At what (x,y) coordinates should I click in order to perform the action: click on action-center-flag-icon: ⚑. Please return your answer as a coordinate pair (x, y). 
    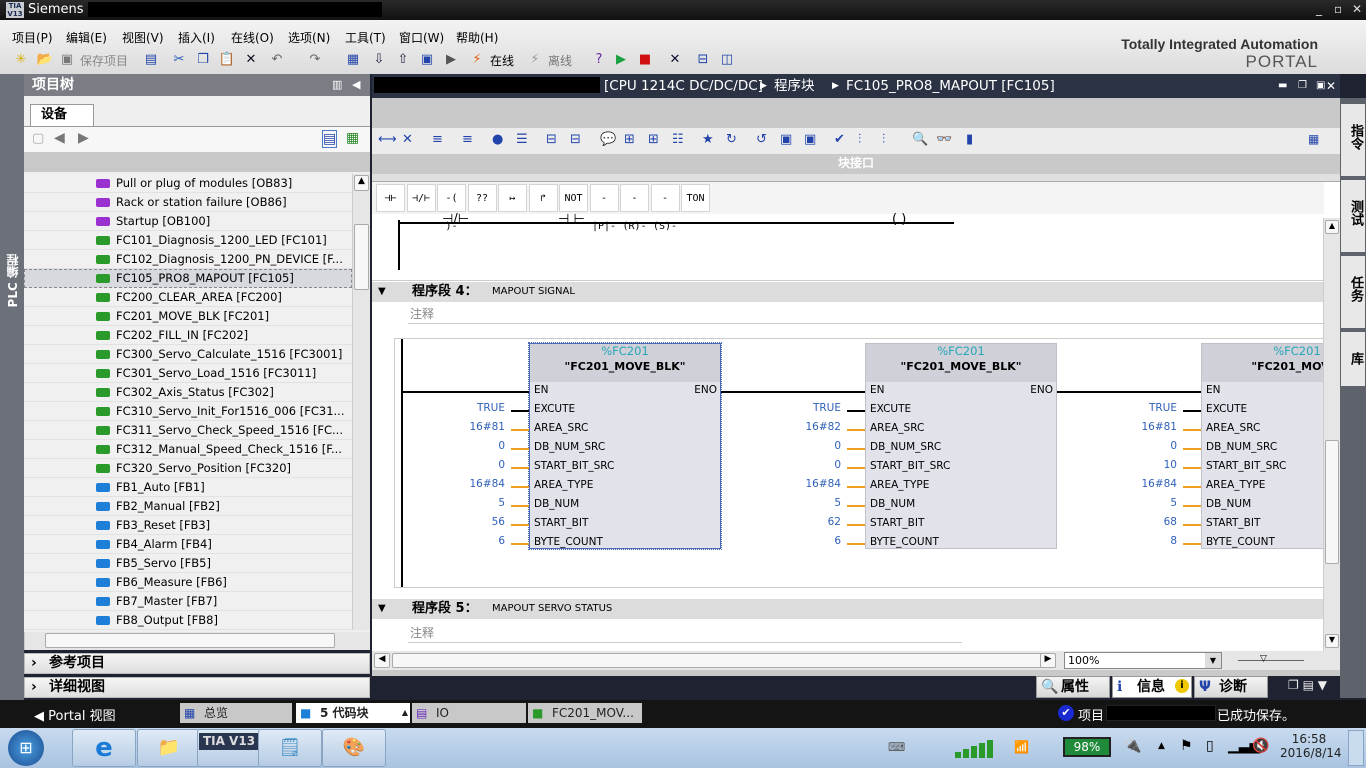
    Looking at the image, I should click on (1186, 746).